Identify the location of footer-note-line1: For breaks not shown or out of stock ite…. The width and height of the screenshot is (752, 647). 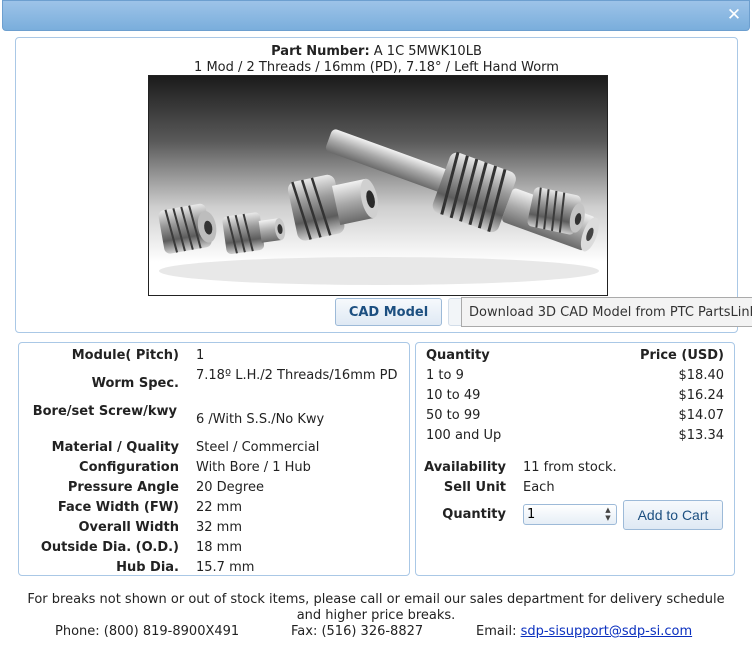
(376, 599).